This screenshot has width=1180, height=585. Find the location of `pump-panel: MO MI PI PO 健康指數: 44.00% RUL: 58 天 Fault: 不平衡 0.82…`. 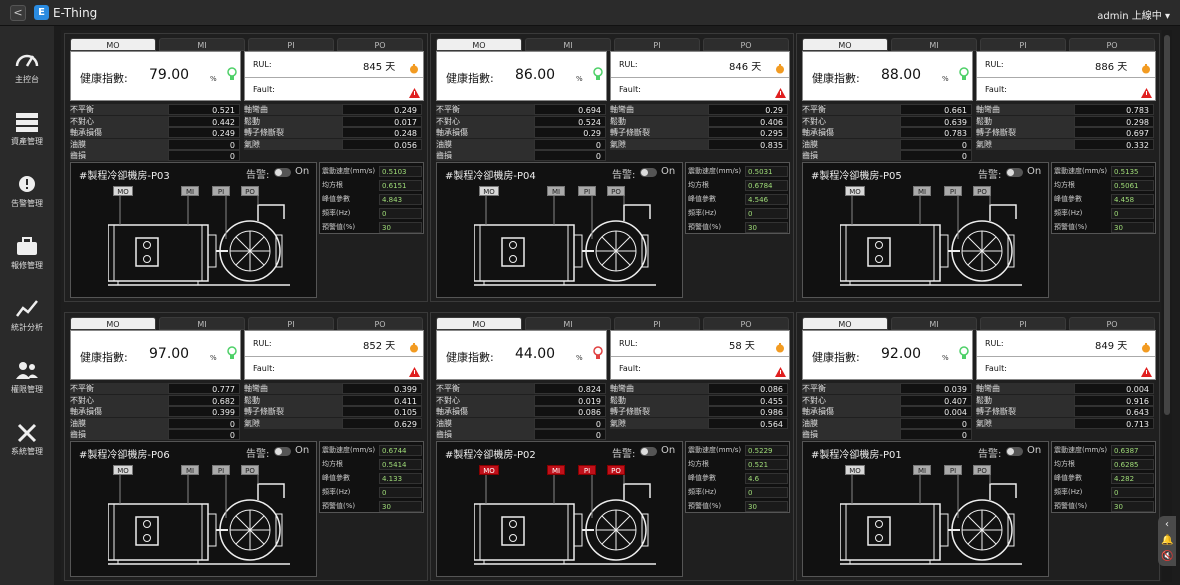

pump-panel: MO MI PI PO 健康指數: 44.00% RUL: 58 天 Fault: 不平衡 0.82… is located at coordinates (612, 446).